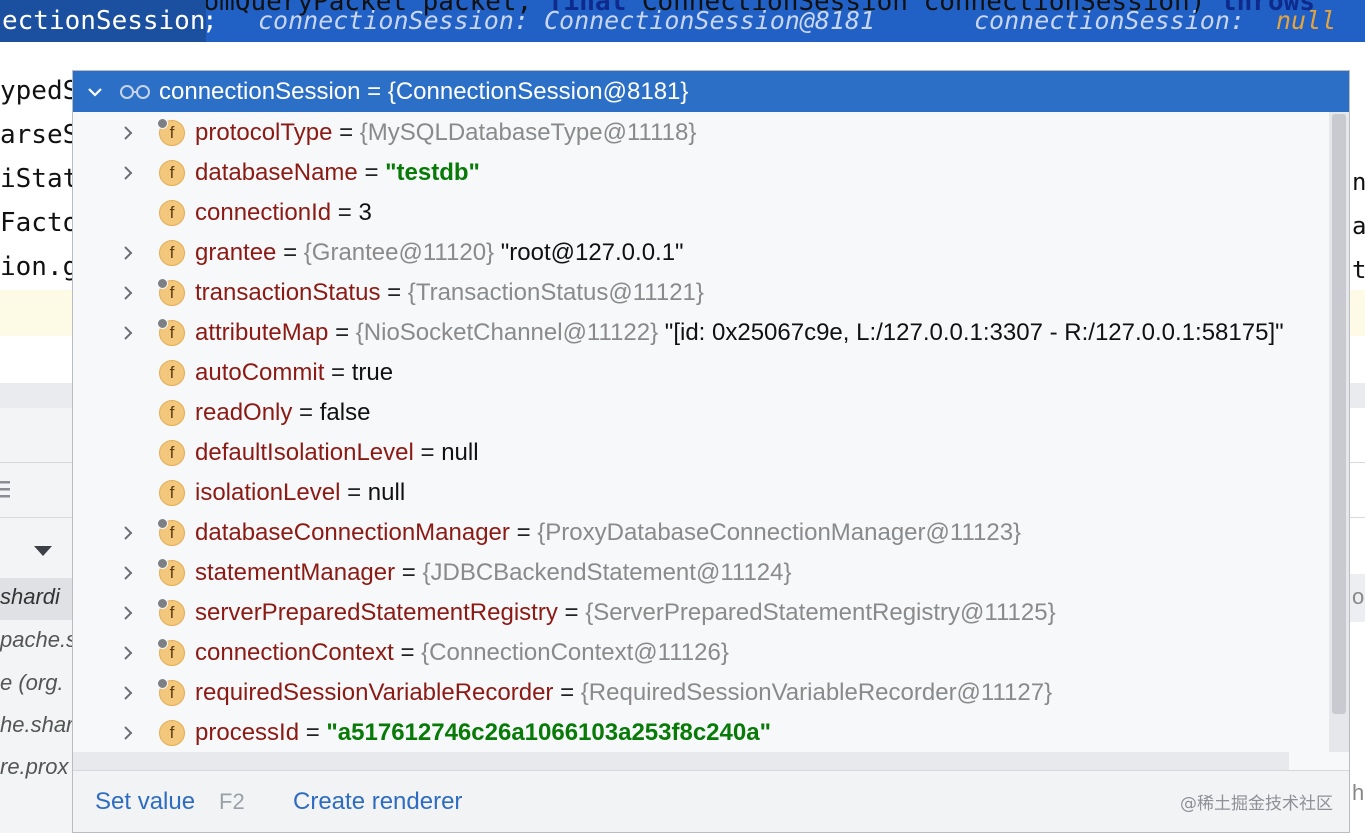  I want to click on inline-hint-label: connectionSession:, so click(1109, 20).